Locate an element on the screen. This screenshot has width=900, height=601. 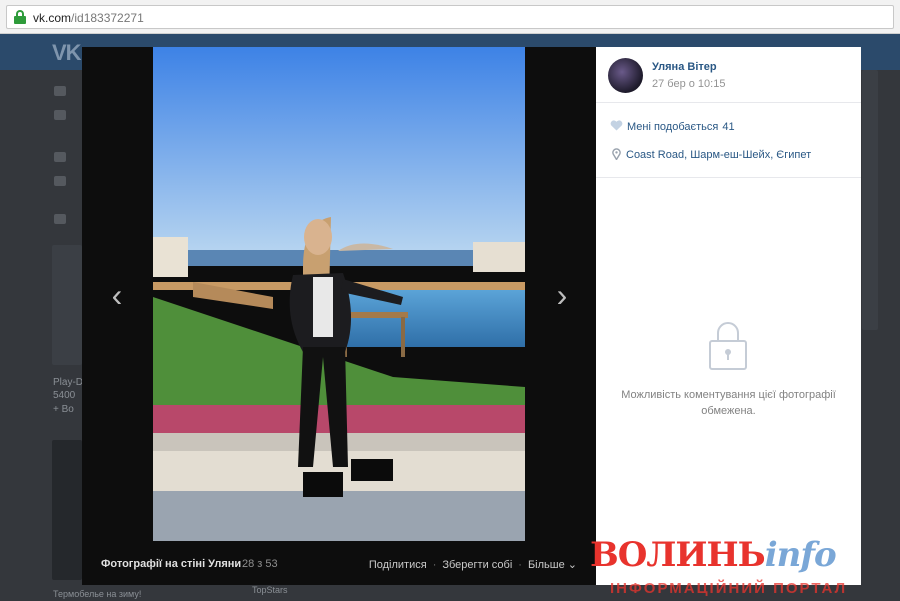
like-button: Мені подобається 41 is located at coordinates (672, 126).